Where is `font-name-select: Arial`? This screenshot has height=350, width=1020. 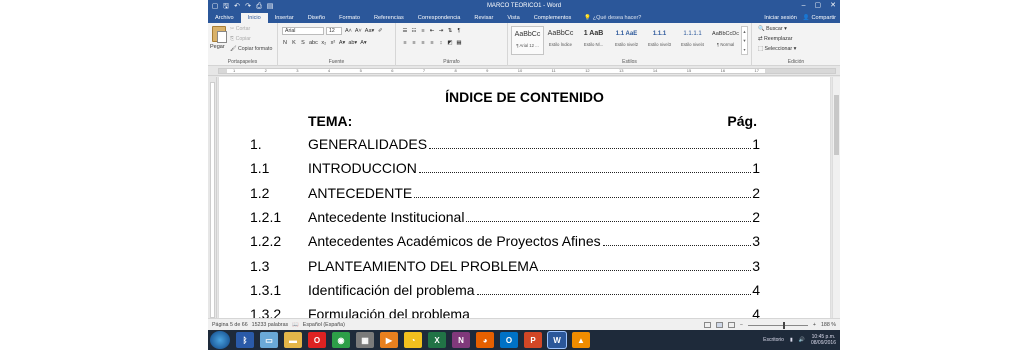
font-name-select: Arial is located at coordinates (303, 31).